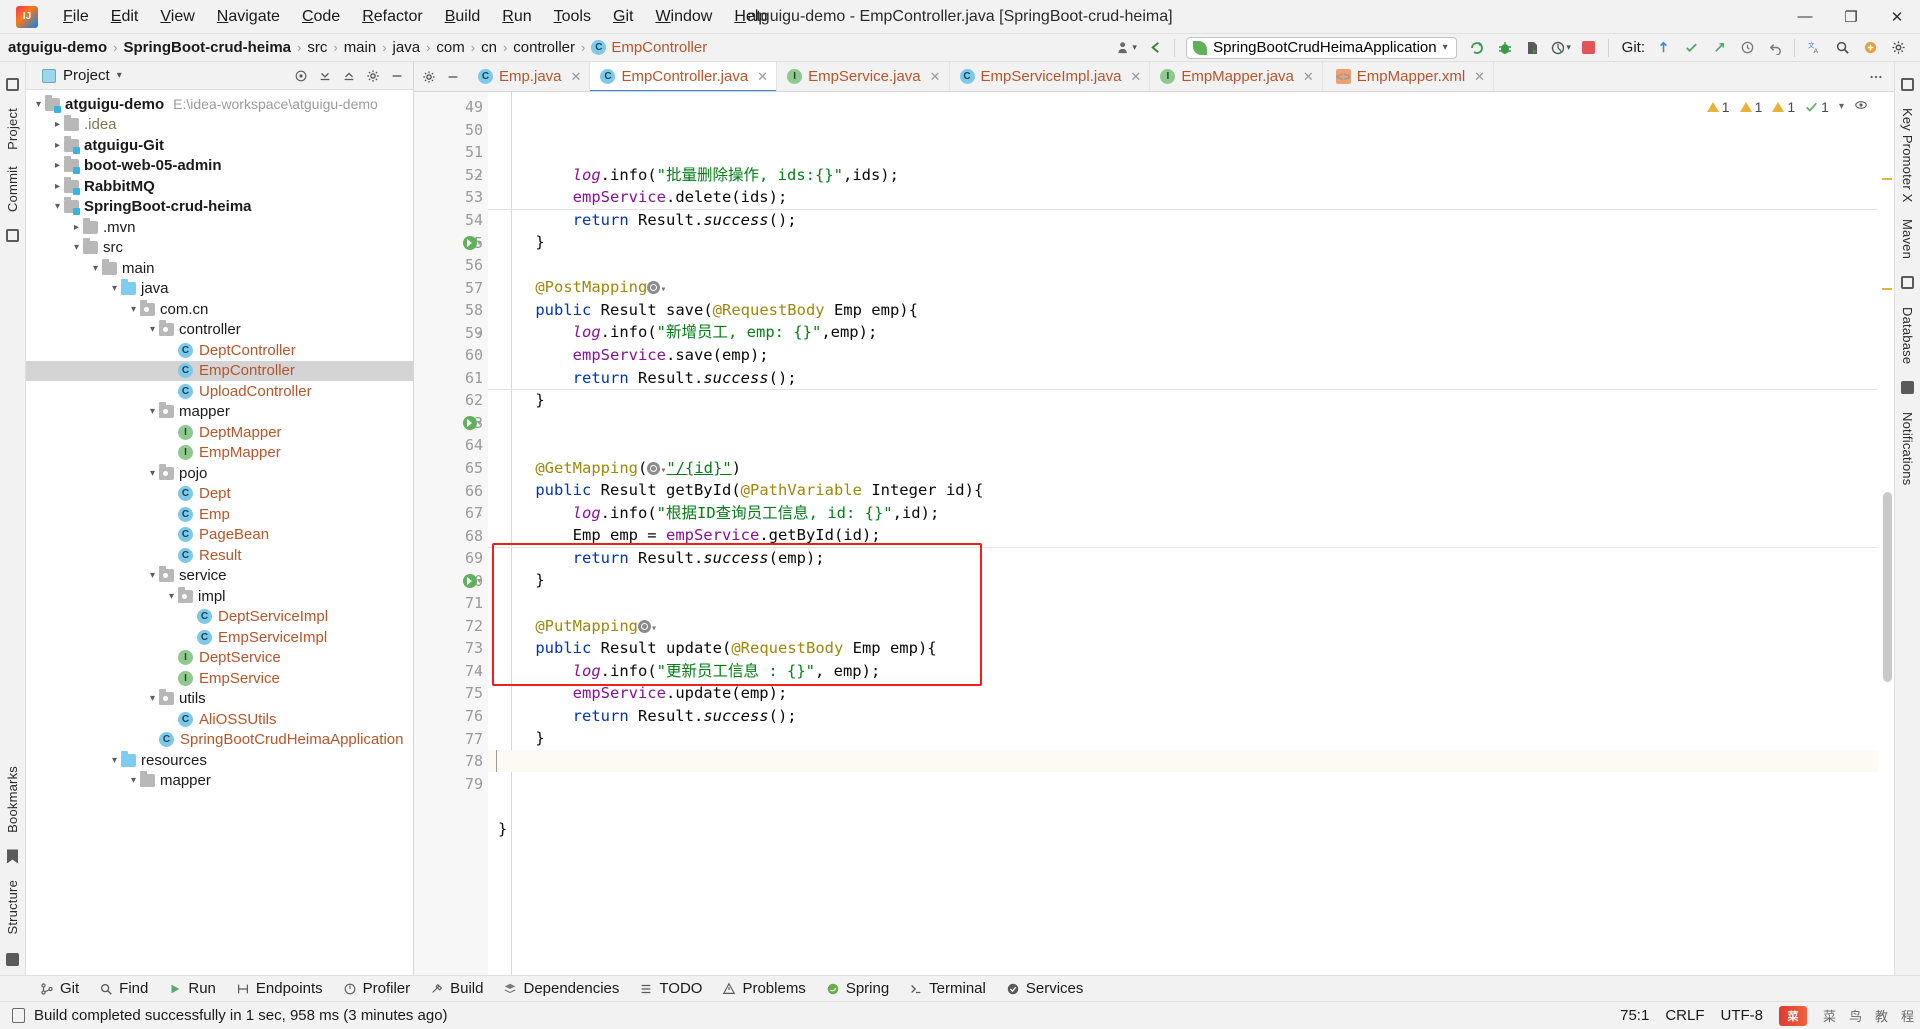 This screenshot has height=1029, width=1920. Describe the element at coordinates (1907, 335) in the screenshot. I see `rail-item-database: Database` at that location.